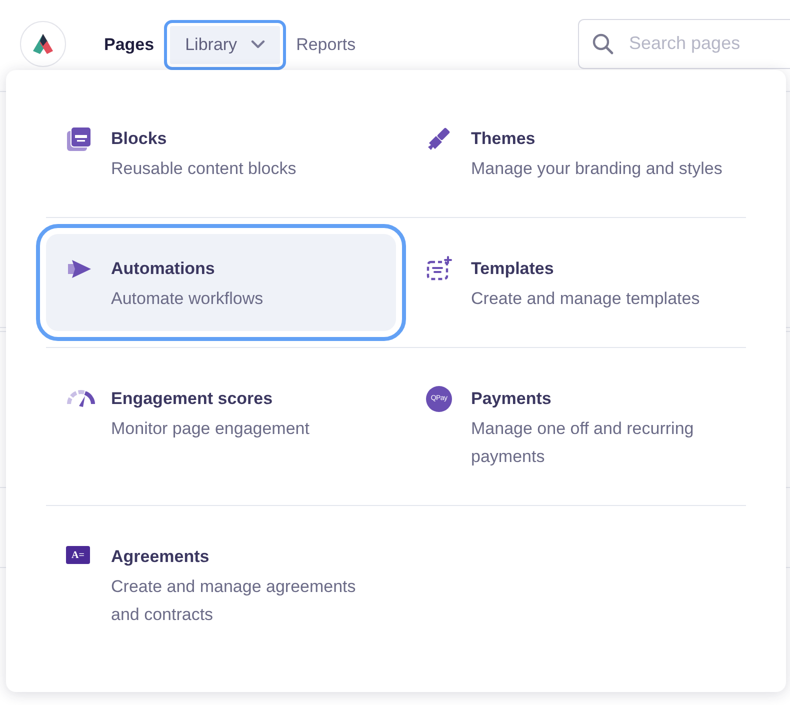 The height and width of the screenshot is (705, 790). What do you see at coordinates (596, 169) in the screenshot?
I see `item-description: Manage your branding and styles` at bounding box center [596, 169].